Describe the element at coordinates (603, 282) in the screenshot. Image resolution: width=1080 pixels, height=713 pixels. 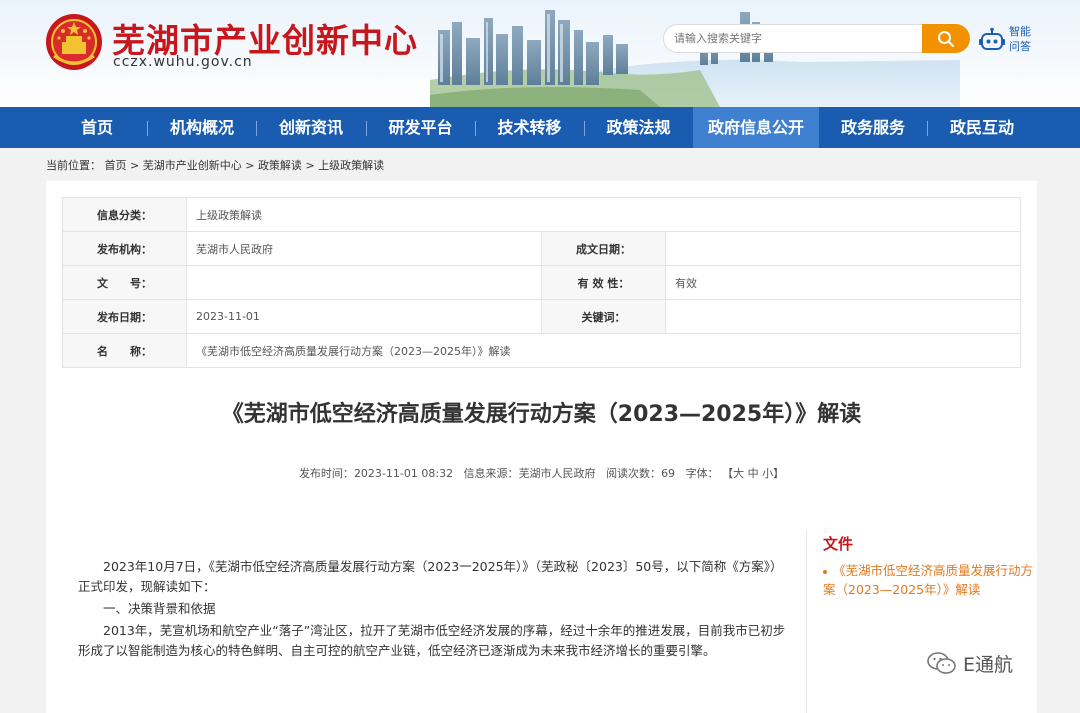
I see `validity-label: 有 效 性：` at that location.